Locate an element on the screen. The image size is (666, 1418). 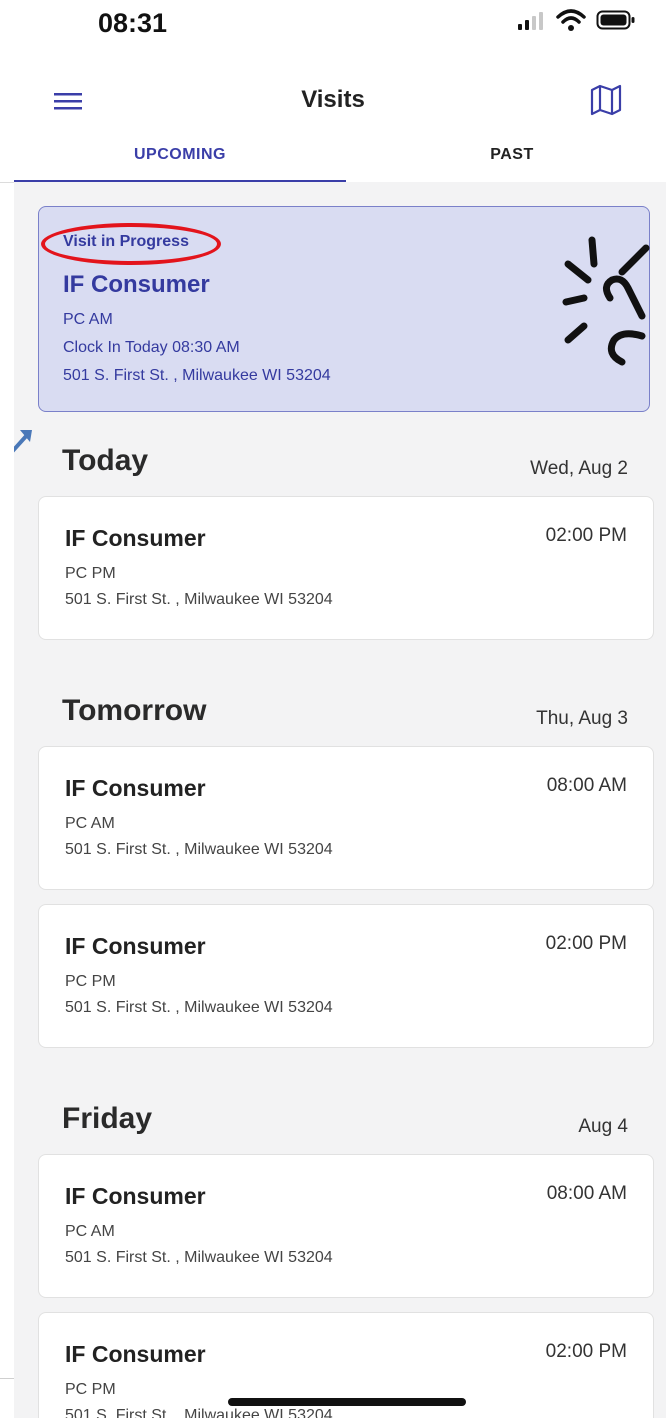
status-bar: 08:31 is located at coordinates (333, 25).